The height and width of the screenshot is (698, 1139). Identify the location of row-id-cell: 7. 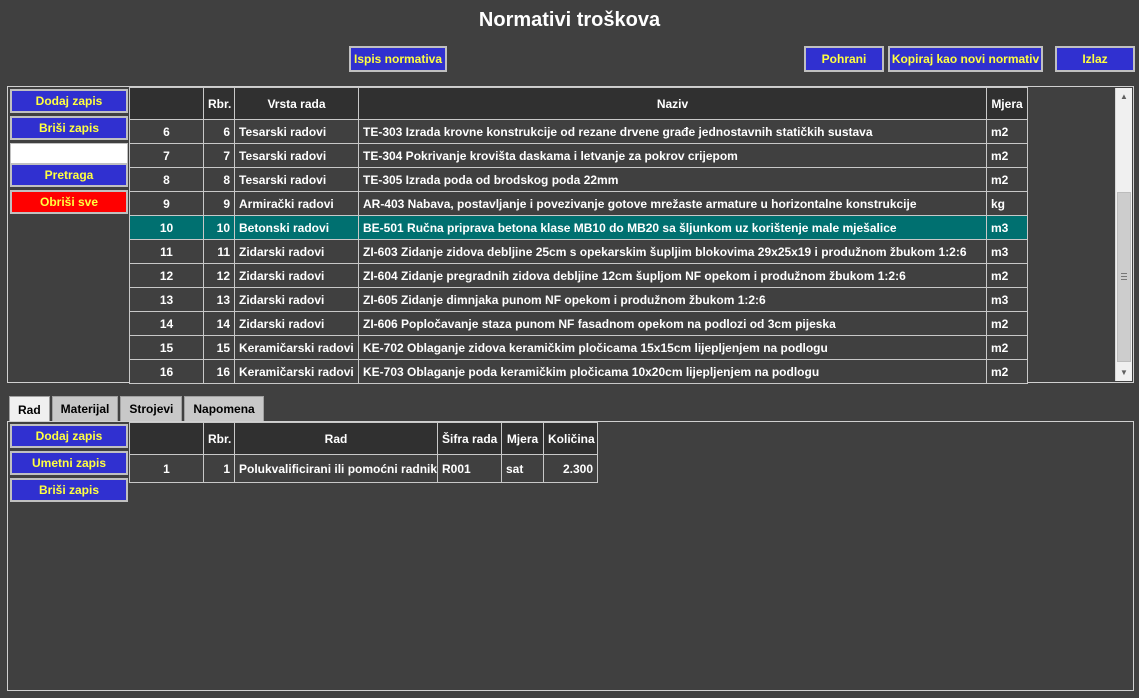
(166, 155).